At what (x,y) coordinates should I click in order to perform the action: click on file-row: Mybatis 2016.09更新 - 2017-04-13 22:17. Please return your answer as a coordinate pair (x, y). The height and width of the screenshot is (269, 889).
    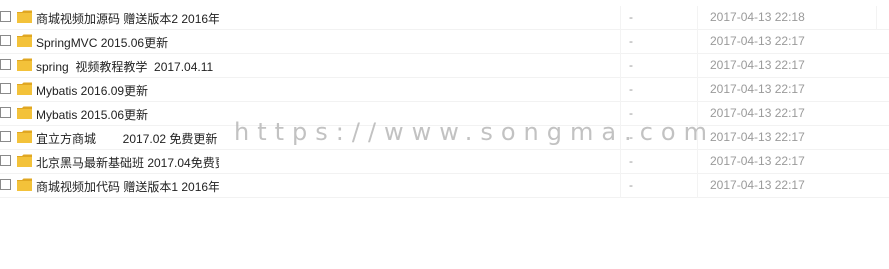
    Looking at the image, I should click on (444, 90).